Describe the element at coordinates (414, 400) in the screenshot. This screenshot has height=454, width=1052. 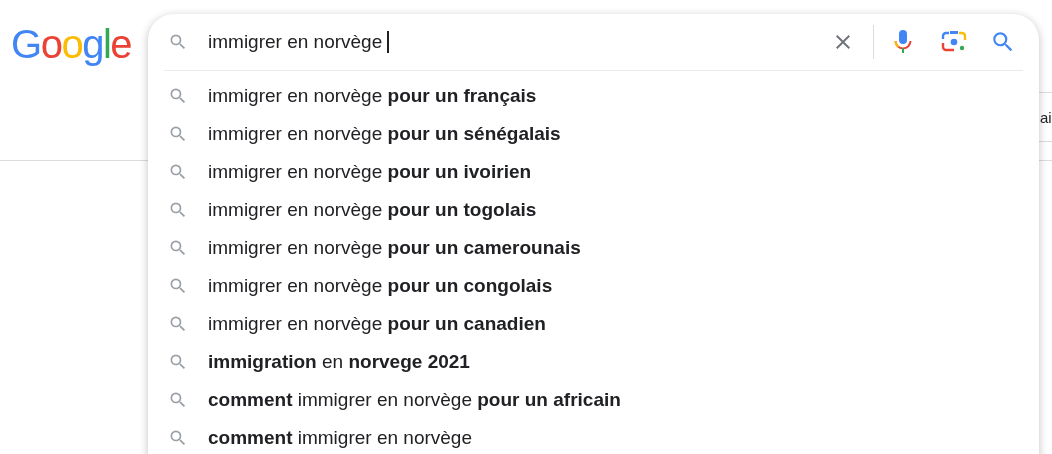
I see `suggestion-item: comment immigrer en norvège pour un africain` at that location.